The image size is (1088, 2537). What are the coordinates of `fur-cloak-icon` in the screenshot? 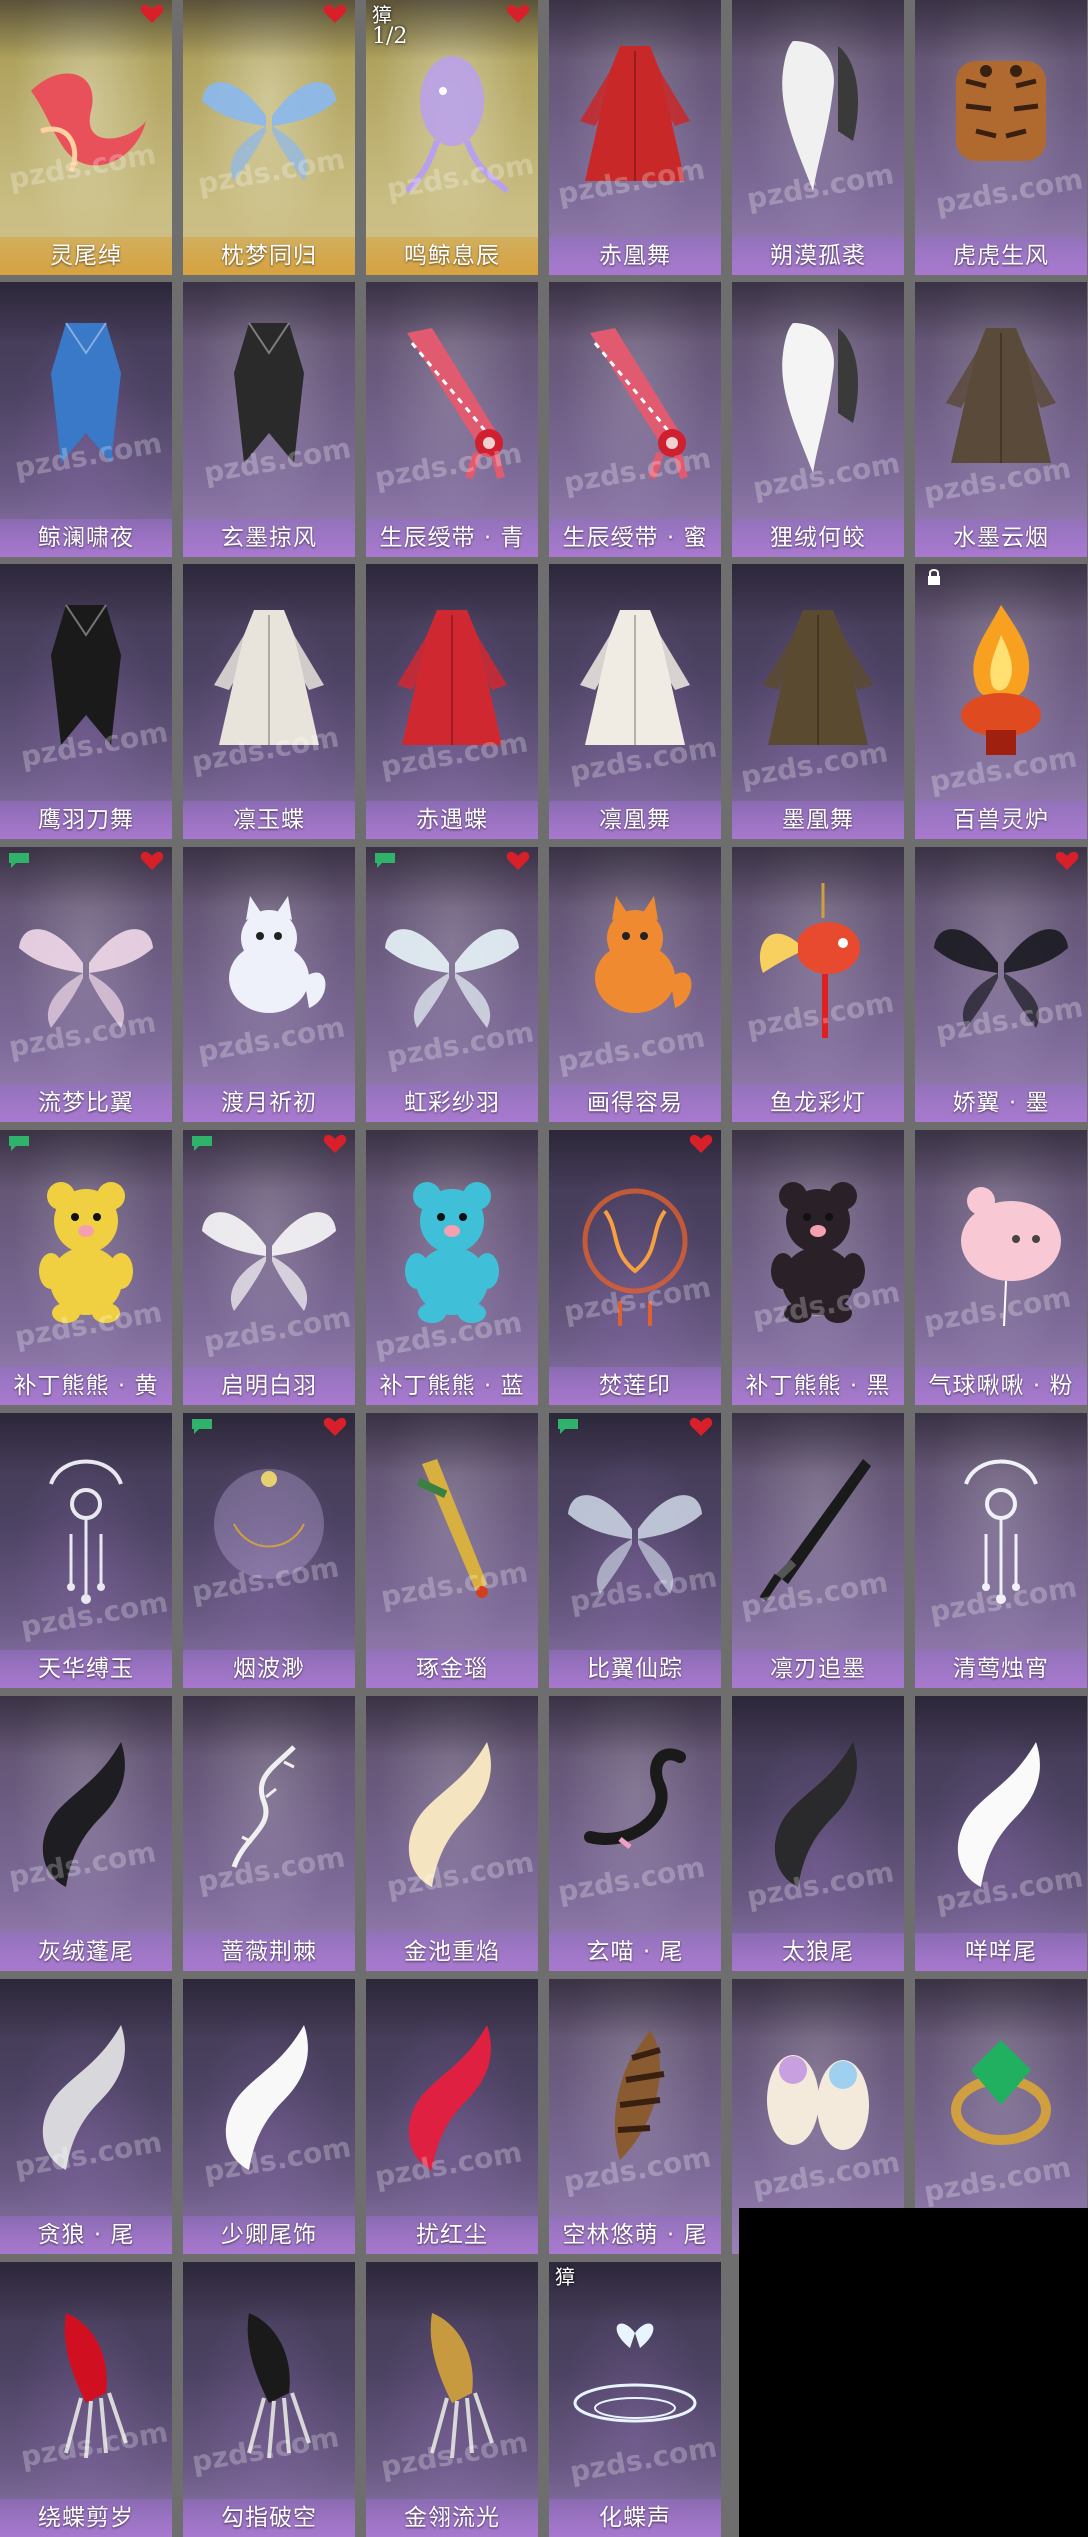 It's located at (818, 118).